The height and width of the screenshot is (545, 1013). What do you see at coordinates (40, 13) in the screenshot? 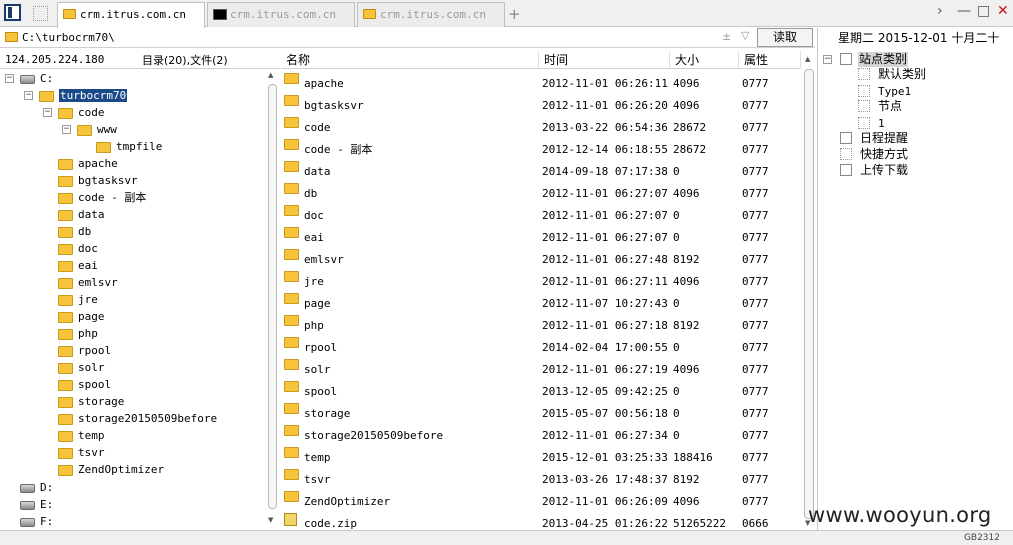
I see `blank-tab-icon` at bounding box center [40, 13].